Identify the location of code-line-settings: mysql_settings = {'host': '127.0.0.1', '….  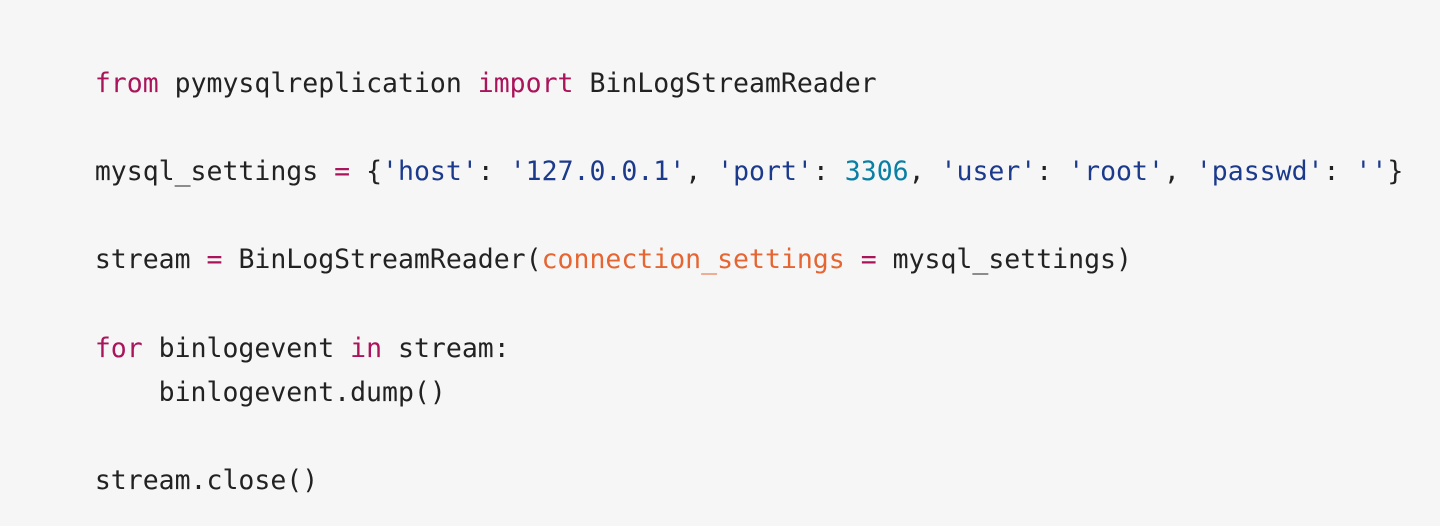
(717, 157).